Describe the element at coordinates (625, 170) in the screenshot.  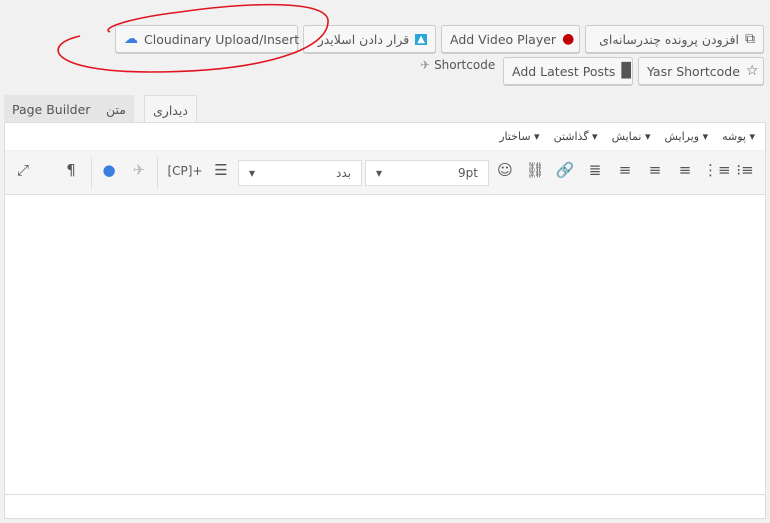
I see `align-right-icon: ≡` at that location.